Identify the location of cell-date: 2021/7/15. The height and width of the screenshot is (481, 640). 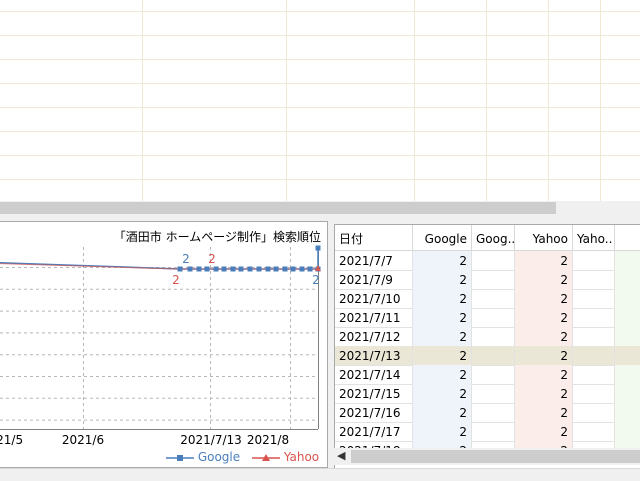
(374, 393).